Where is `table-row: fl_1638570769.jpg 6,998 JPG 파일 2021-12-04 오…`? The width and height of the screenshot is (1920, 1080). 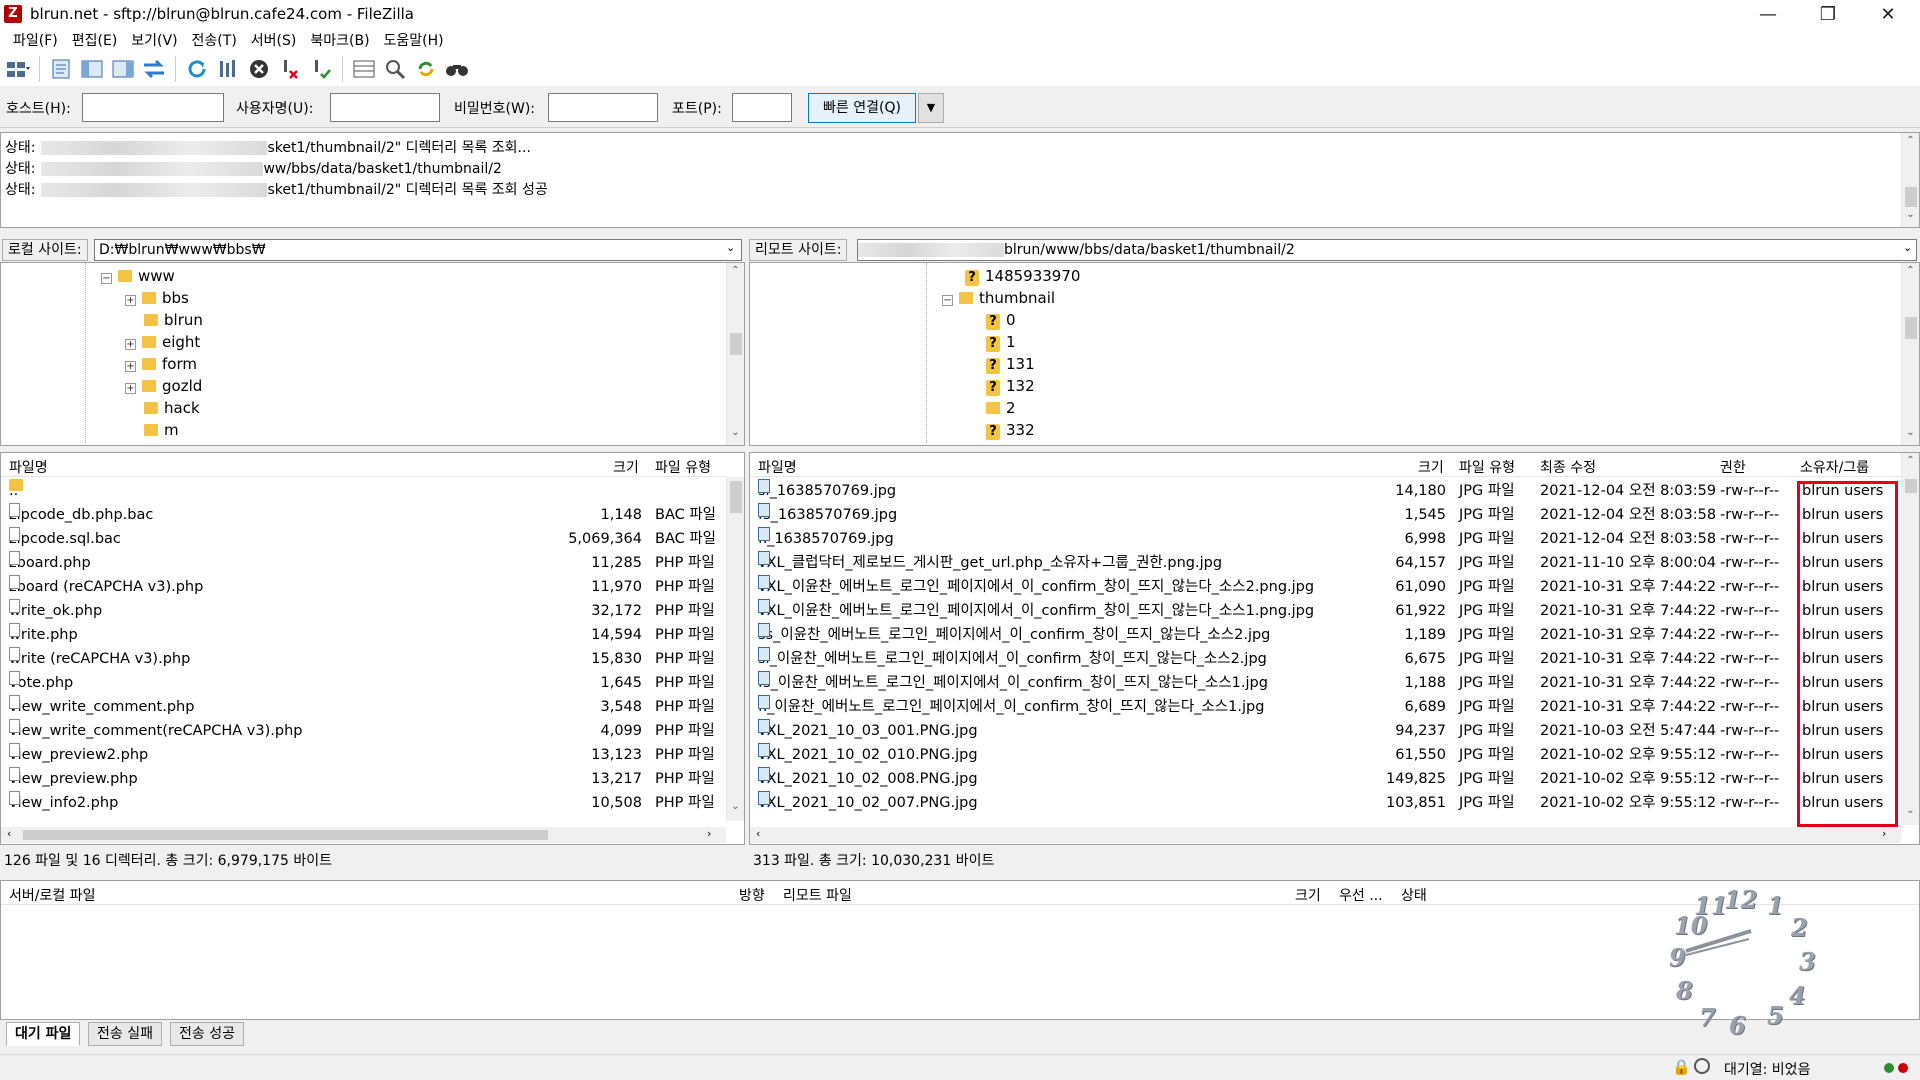 table-row: fl_1638570769.jpg 6,998 JPG 파일 2021-12-04 오… is located at coordinates (1325, 539).